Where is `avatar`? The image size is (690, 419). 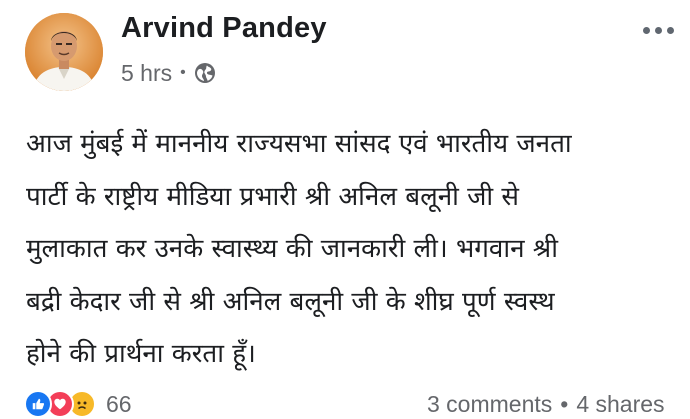 avatar is located at coordinates (64, 52).